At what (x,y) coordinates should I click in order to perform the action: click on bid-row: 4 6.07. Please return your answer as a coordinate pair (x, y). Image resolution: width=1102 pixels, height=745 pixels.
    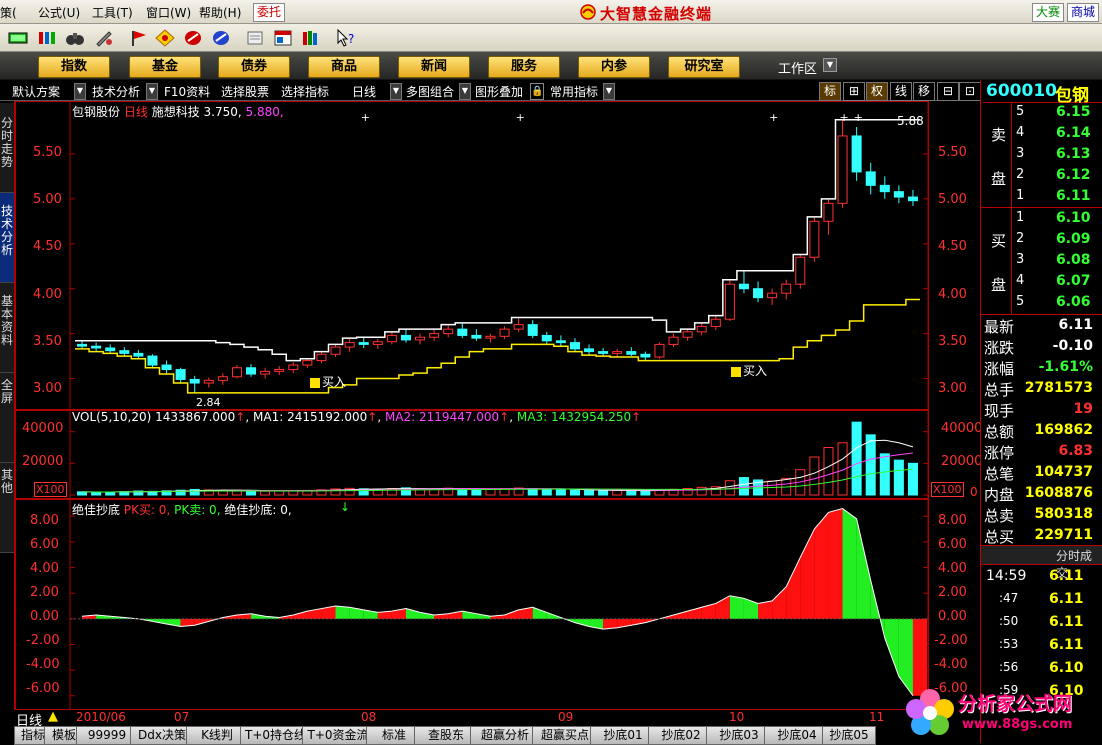
    Looking at the image, I should click on (1057, 281).